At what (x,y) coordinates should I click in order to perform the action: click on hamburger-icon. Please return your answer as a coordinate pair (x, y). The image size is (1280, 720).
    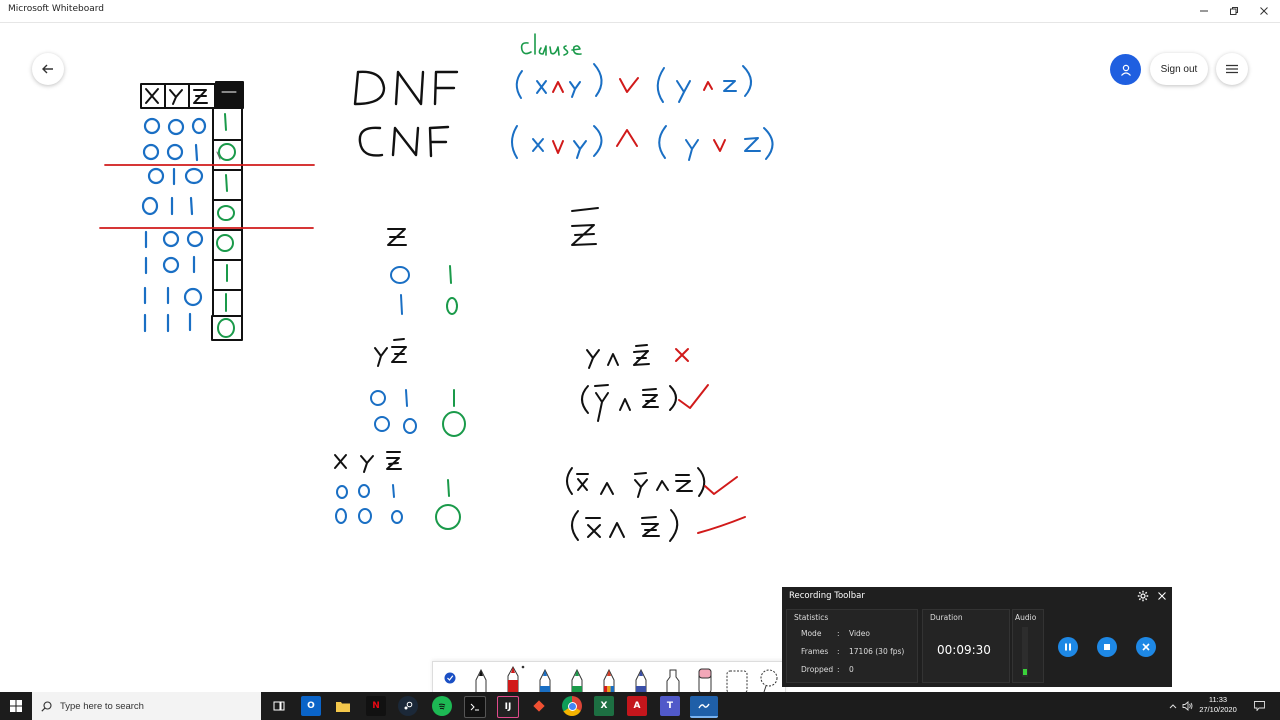
    Looking at the image, I should click on (1232, 69).